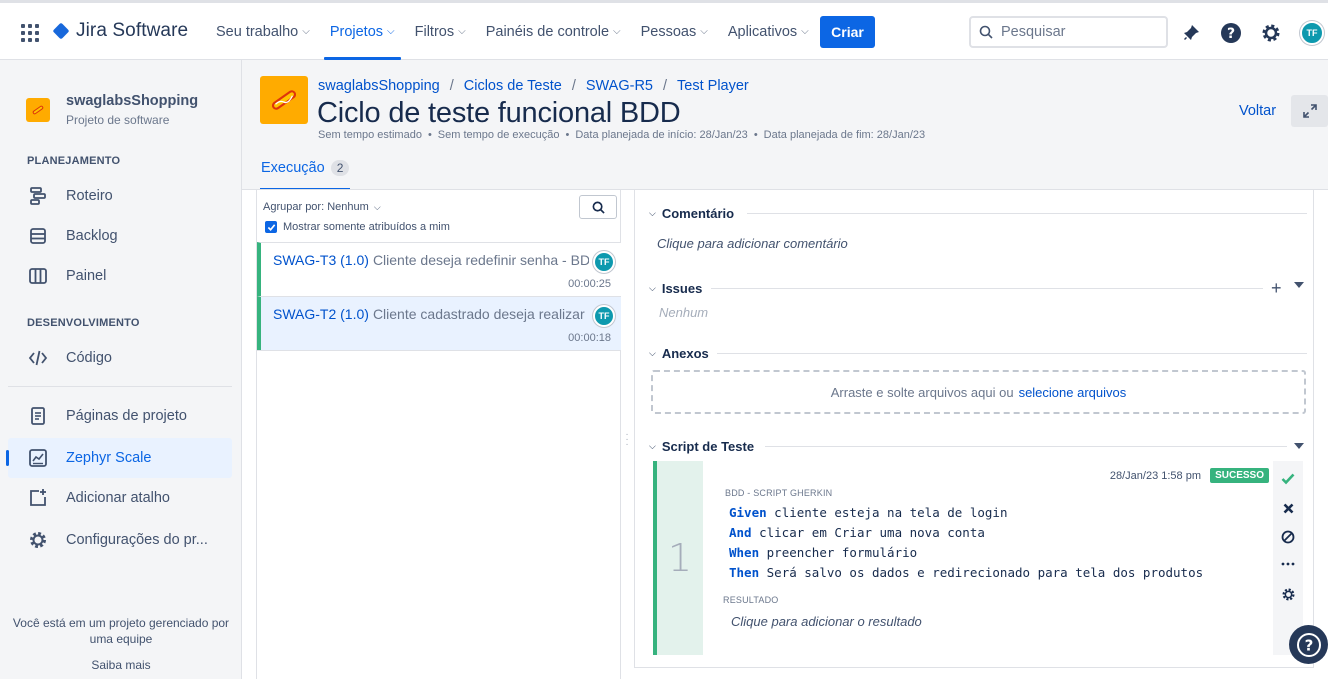  I want to click on nav-seu-trabalho: Seu trabalho ⌵, so click(263, 31).